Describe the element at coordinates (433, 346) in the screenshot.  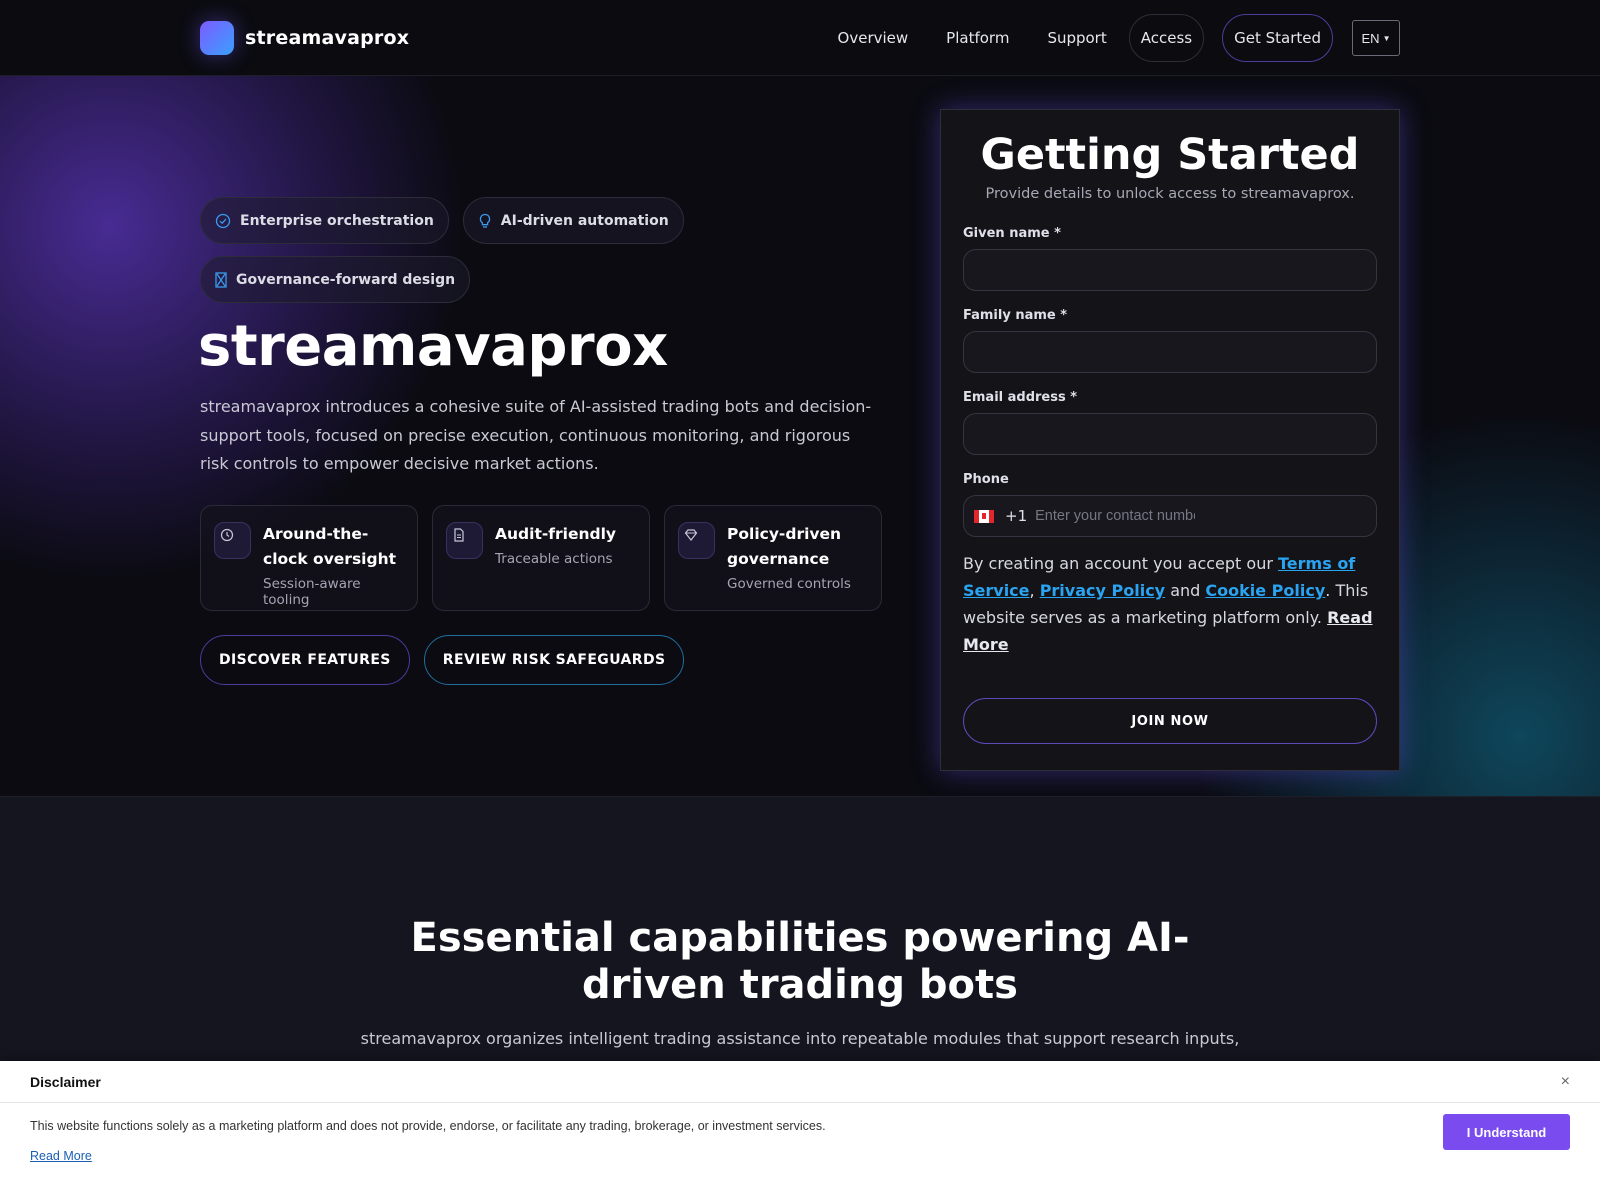
I see `hero-title: streamavaprox` at that location.